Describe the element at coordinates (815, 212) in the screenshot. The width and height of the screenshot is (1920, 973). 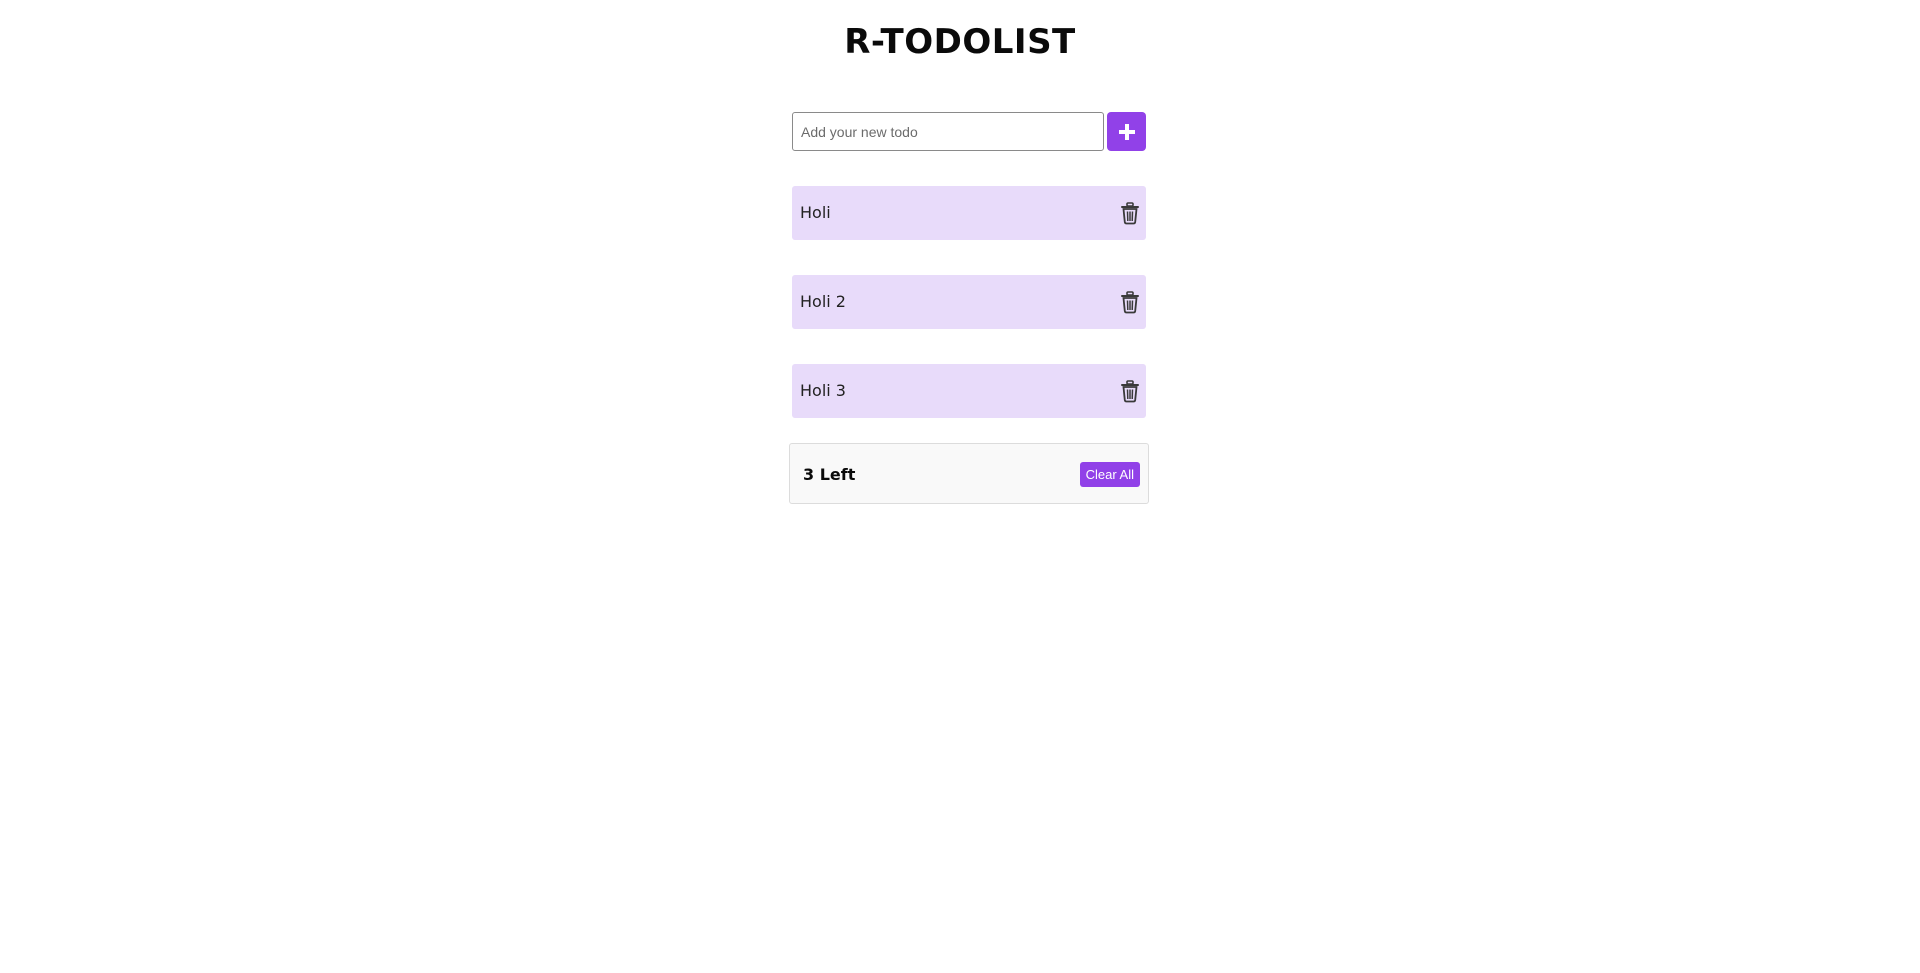
I see `todo-text: Holi` at that location.